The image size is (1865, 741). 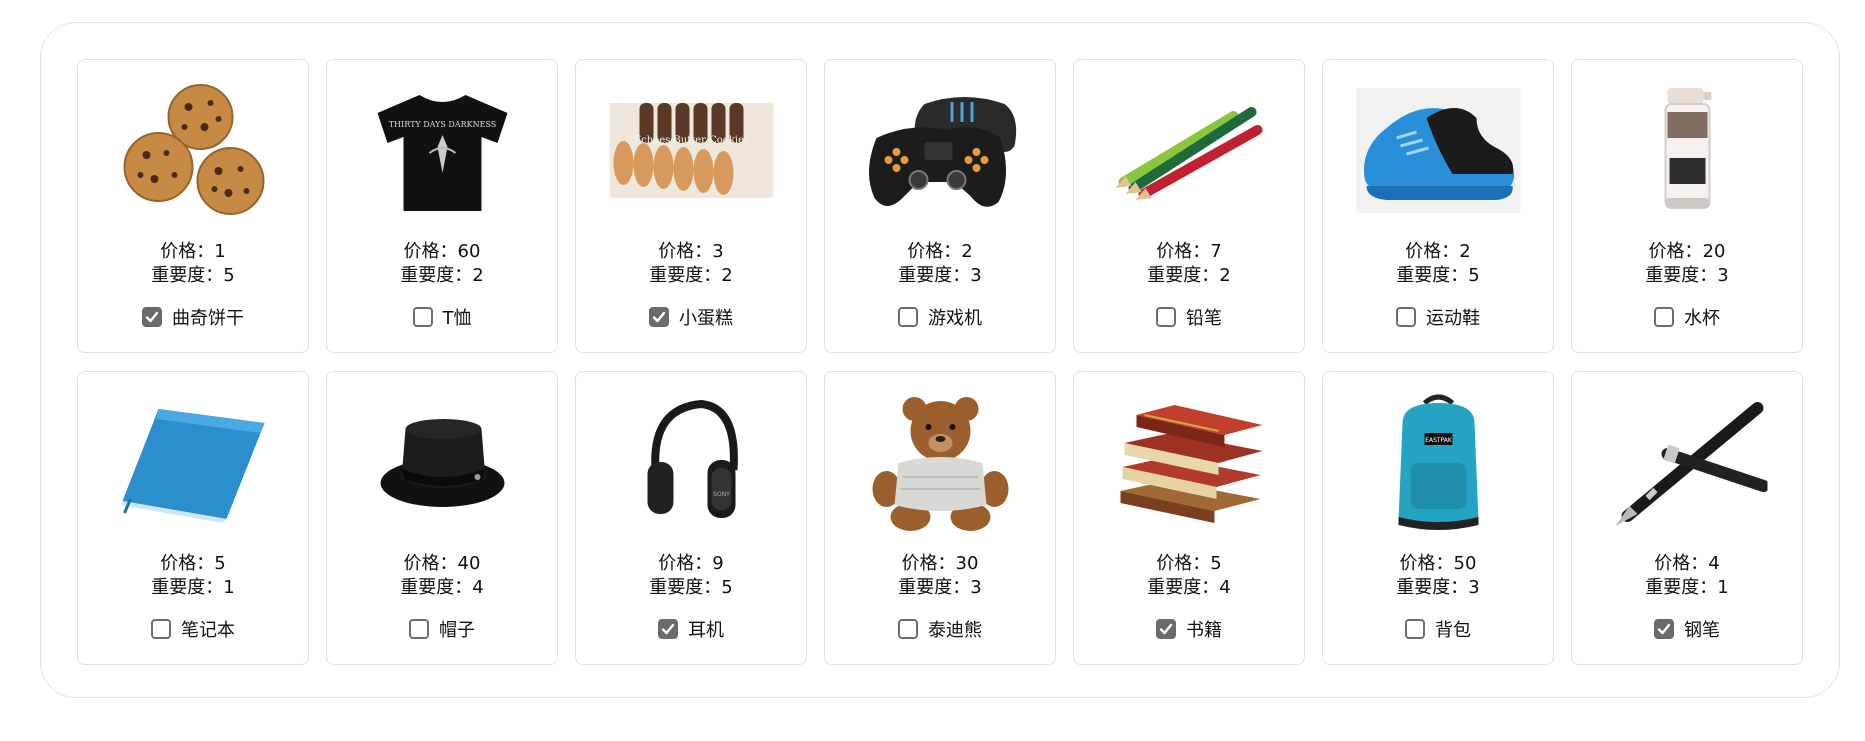 What do you see at coordinates (1702, 629) in the screenshot?
I see `item-name: 钢笔` at bounding box center [1702, 629].